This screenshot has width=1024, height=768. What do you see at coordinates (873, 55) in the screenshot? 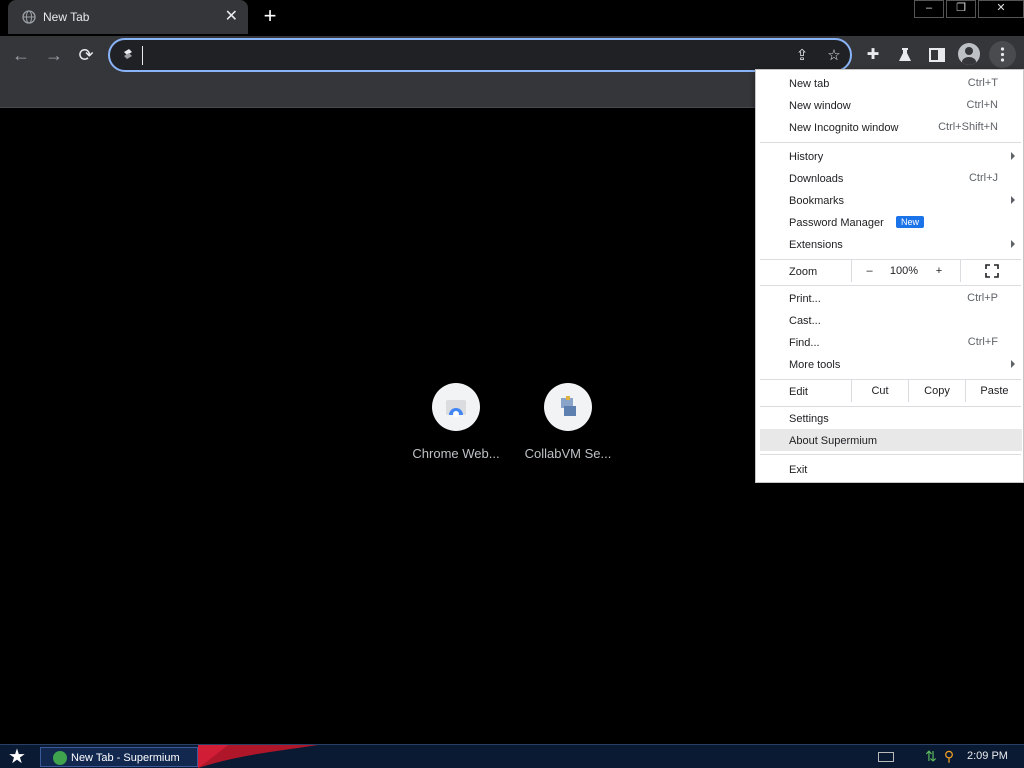
I see `extensions-icon: ✚` at bounding box center [873, 55].